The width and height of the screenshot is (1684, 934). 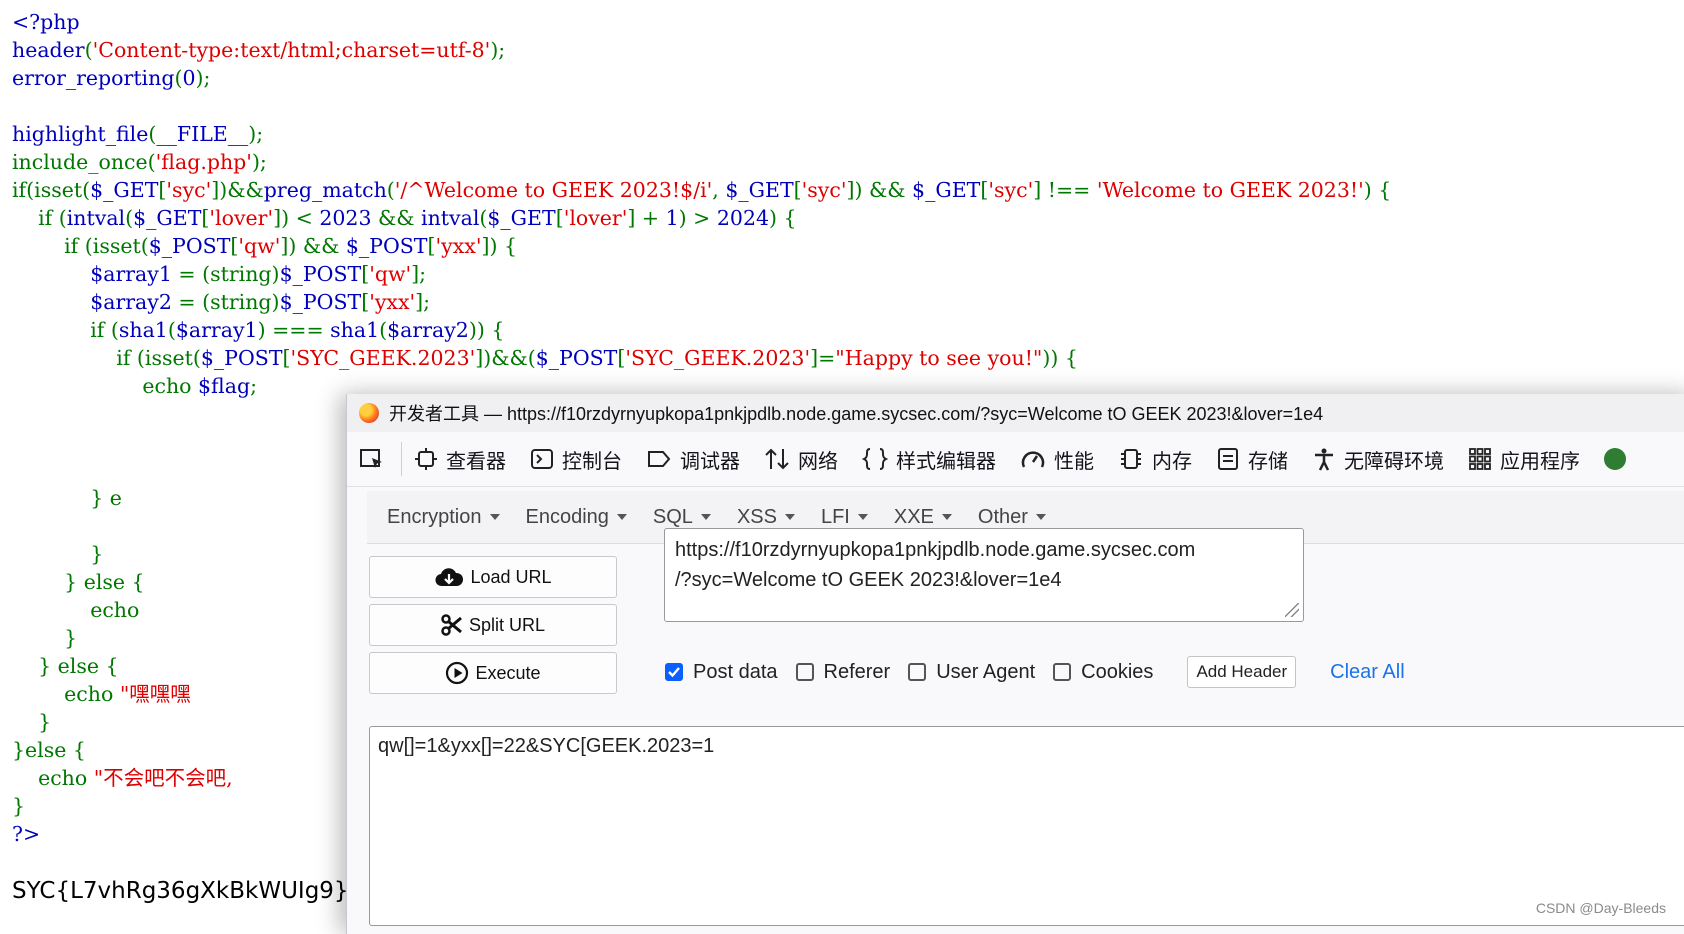 What do you see at coordinates (1367, 672) in the screenshot?
I see `clear-all-link: Clear All` at bounding box center [1367, 672].